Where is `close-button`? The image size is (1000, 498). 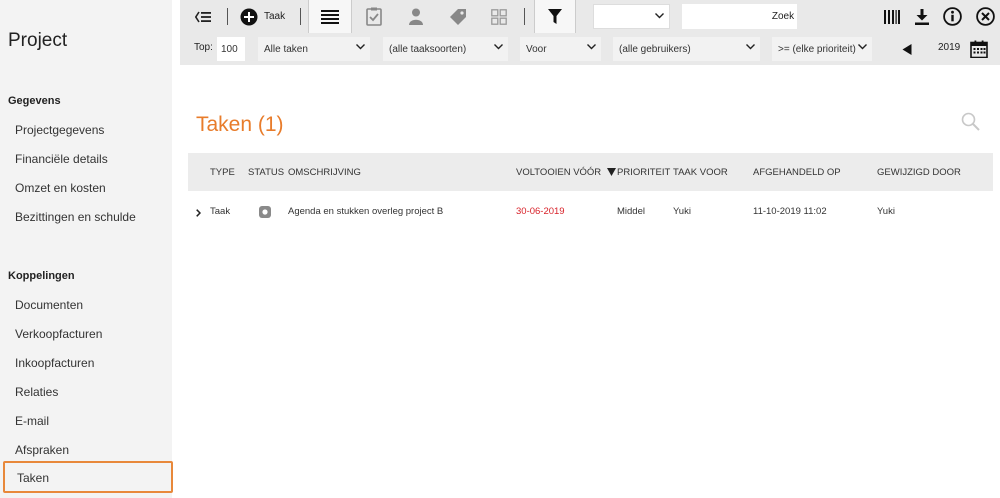 close-button is located at coordinates (985, 16).